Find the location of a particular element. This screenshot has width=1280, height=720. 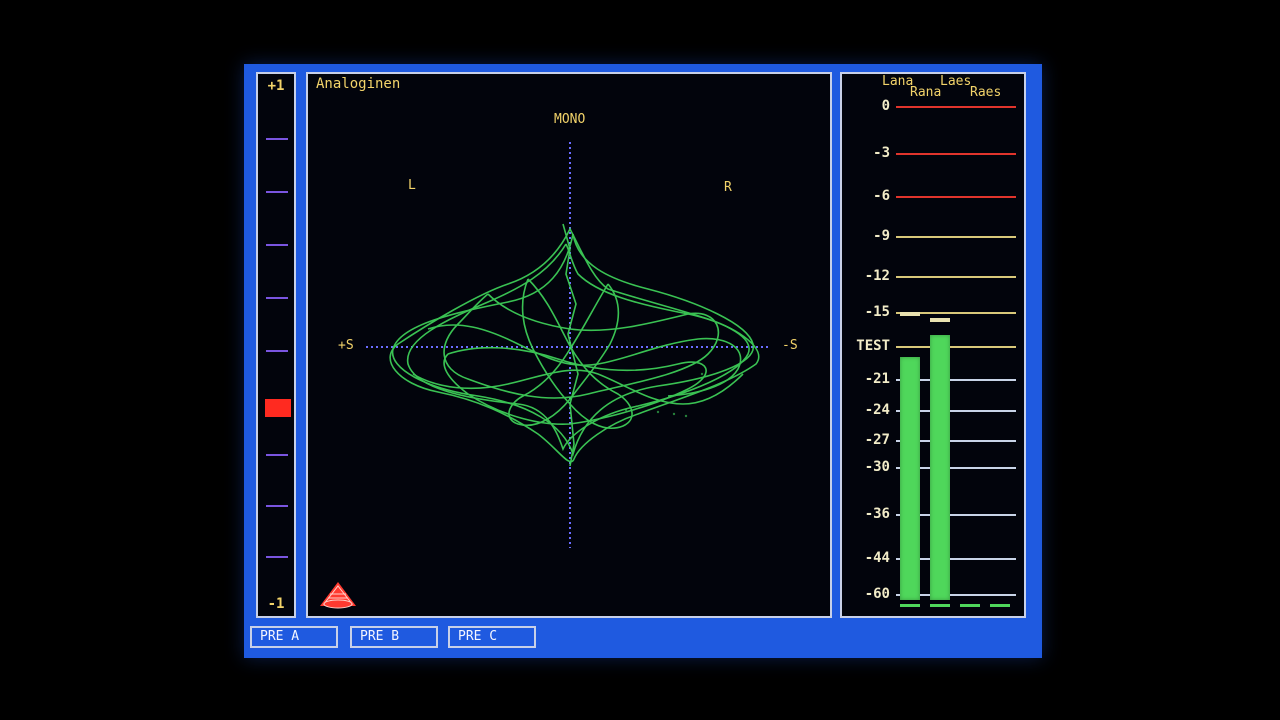

scale-row: -9 is located at coordinates (933, 236).